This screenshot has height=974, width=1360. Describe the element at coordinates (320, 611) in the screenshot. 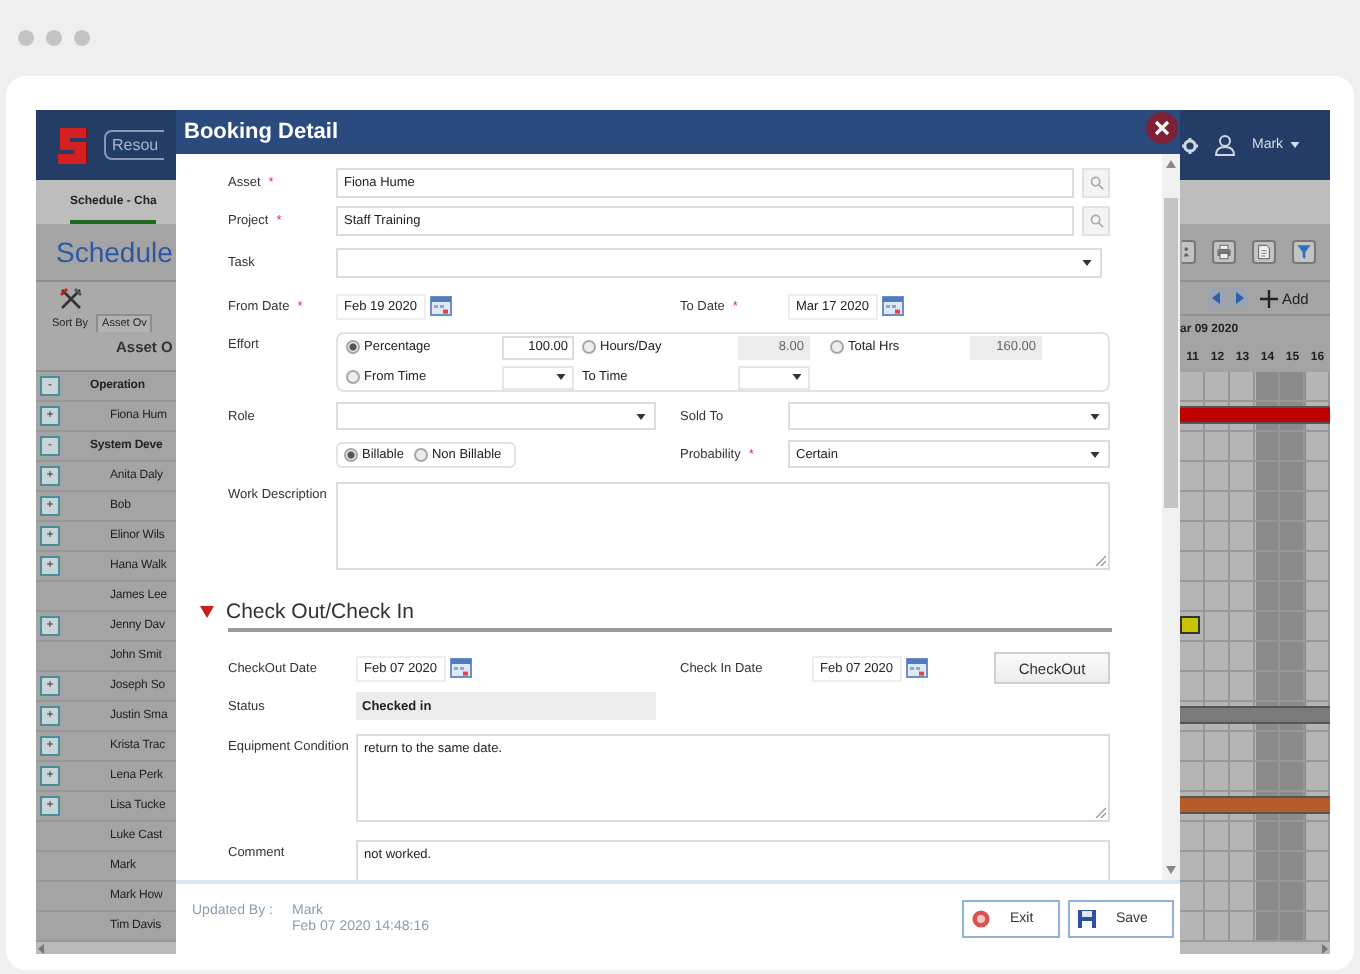

I see `section-title: Check Out/Check In` at that location.